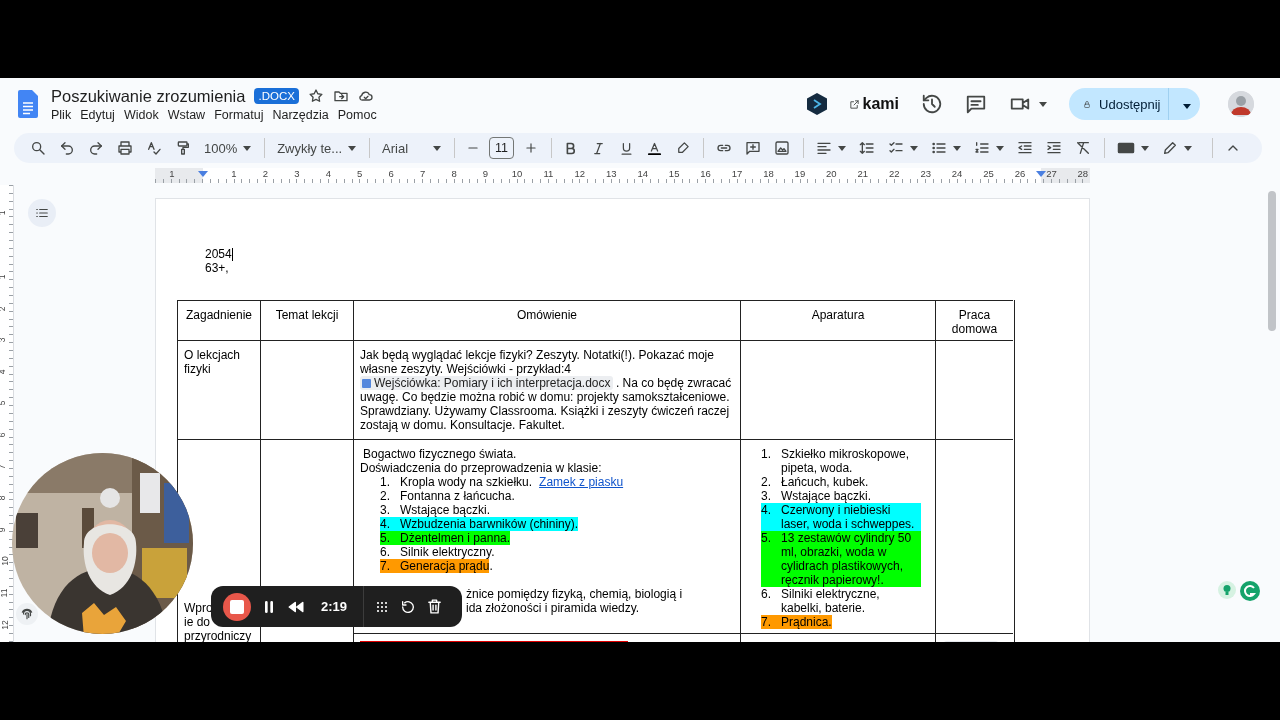 Image resolution: width=1280 pixels, height=720 pixels. Describe the element at coordinates (925, 173) in the screenshot. I see `ruler-number: 23` at that location.